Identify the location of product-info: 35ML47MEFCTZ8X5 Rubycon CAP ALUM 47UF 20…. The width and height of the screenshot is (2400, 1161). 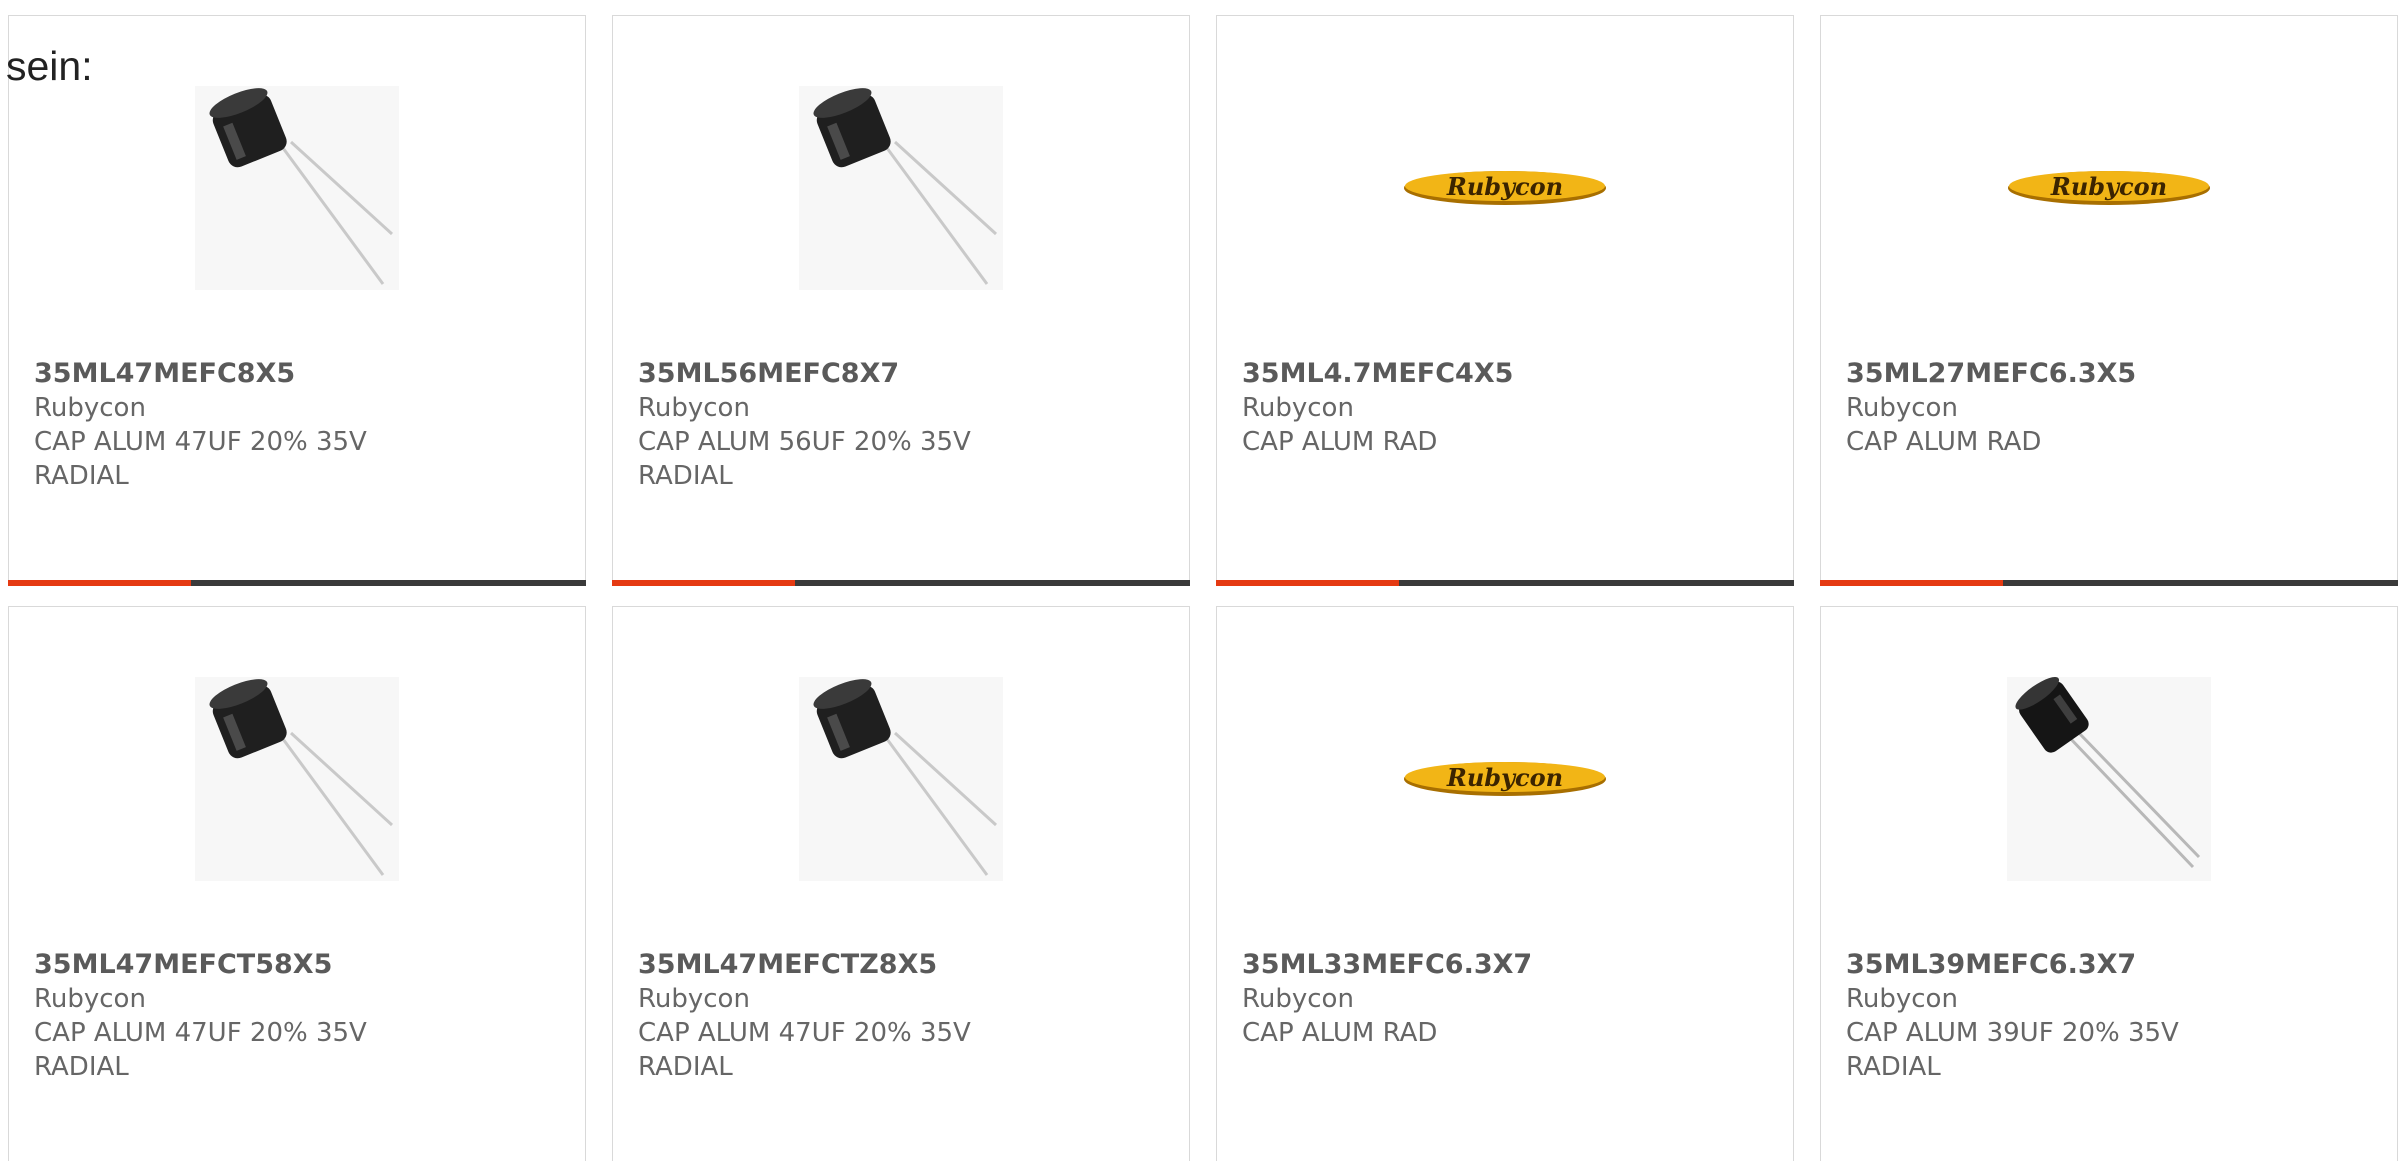
(898, 1016).